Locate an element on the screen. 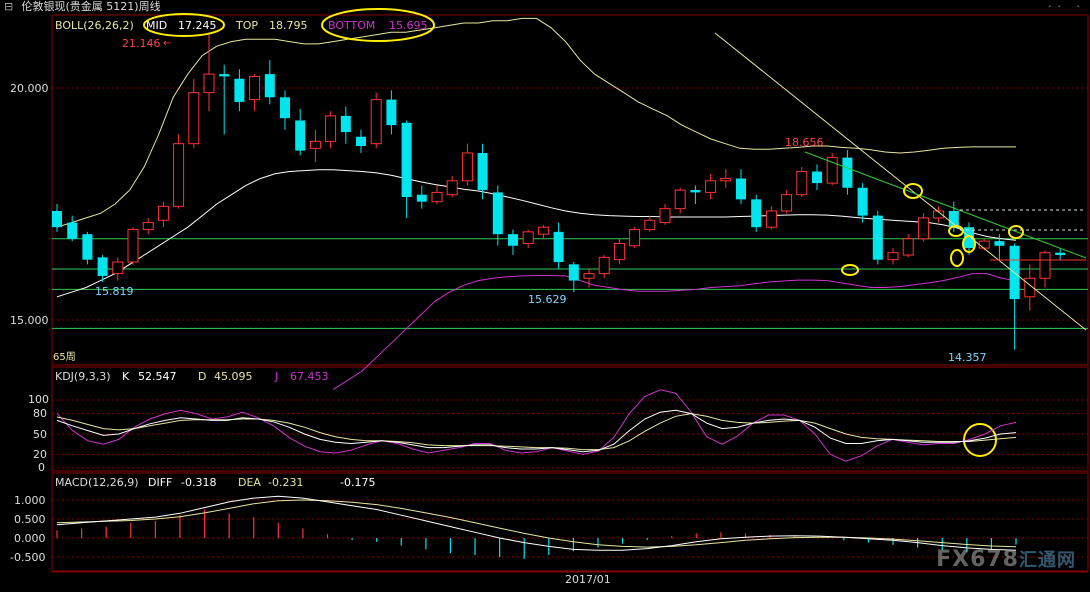 The width and height of the screenshot is (1090, 592). kdj-axis-20: 20 is located at coordinates (40, 454).